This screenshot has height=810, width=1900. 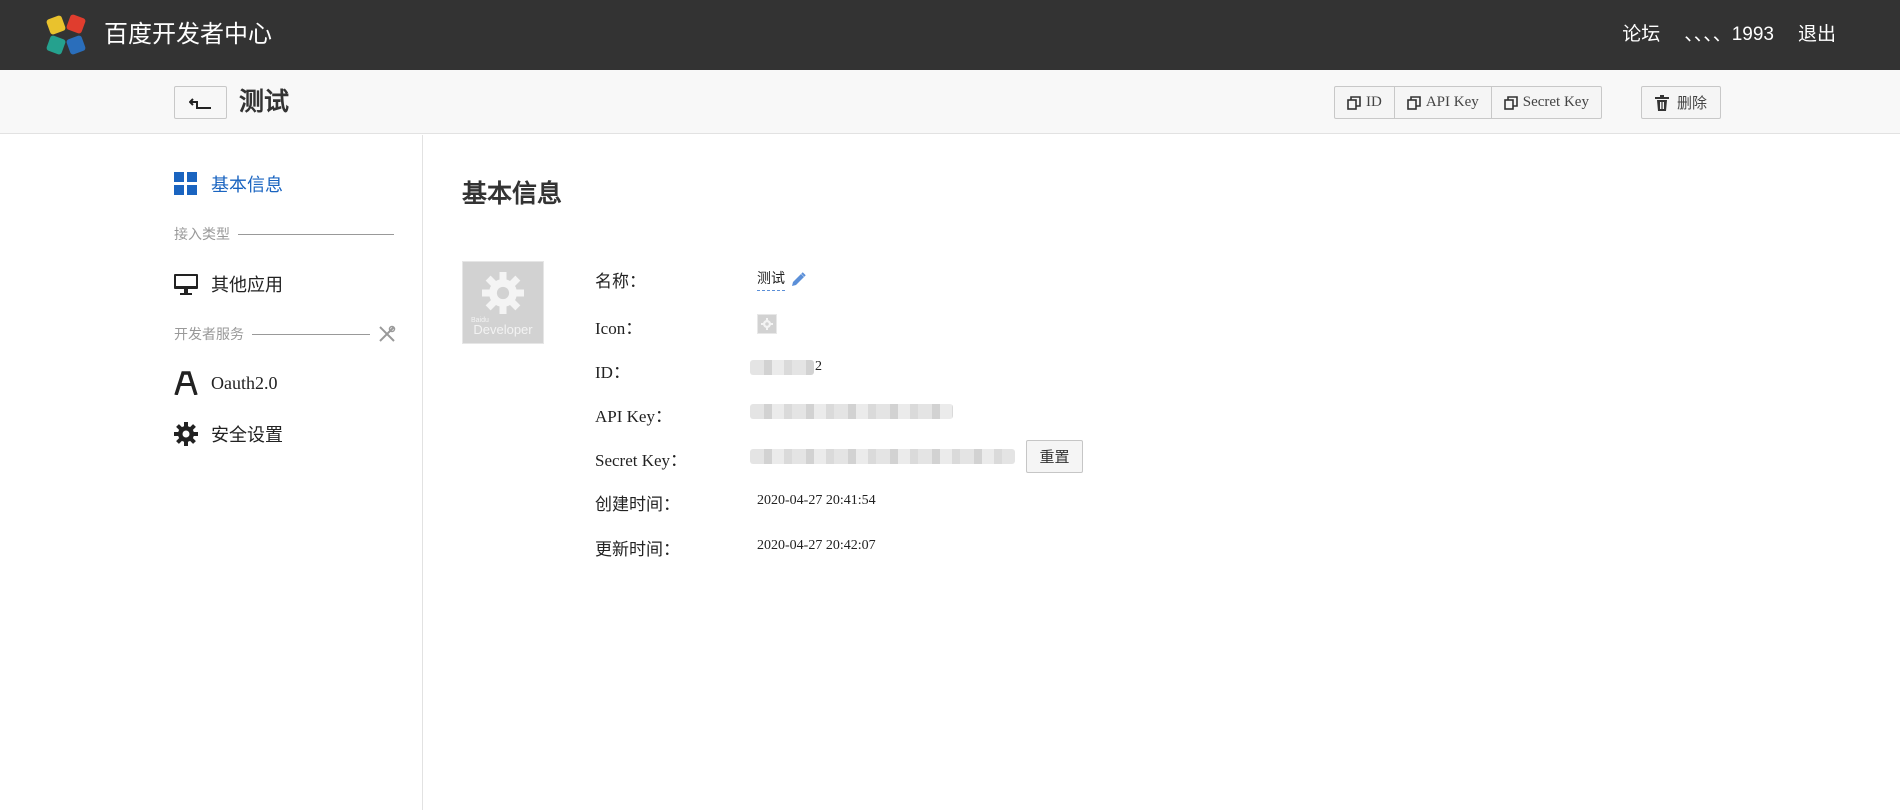 I want to click on reset-secret-button: 重置, so click(x=1054, y=456).